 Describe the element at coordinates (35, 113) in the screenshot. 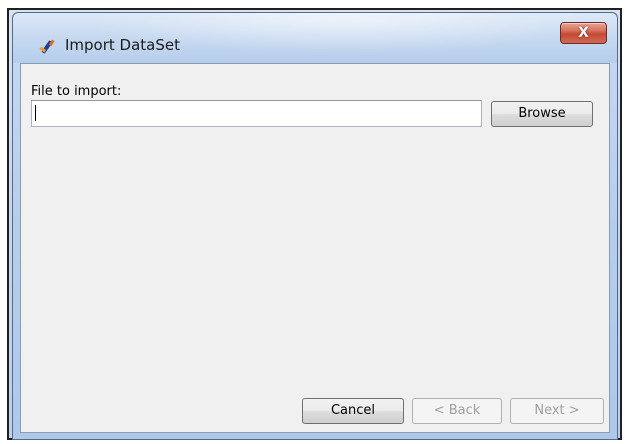

I see `text-caret` at that location.